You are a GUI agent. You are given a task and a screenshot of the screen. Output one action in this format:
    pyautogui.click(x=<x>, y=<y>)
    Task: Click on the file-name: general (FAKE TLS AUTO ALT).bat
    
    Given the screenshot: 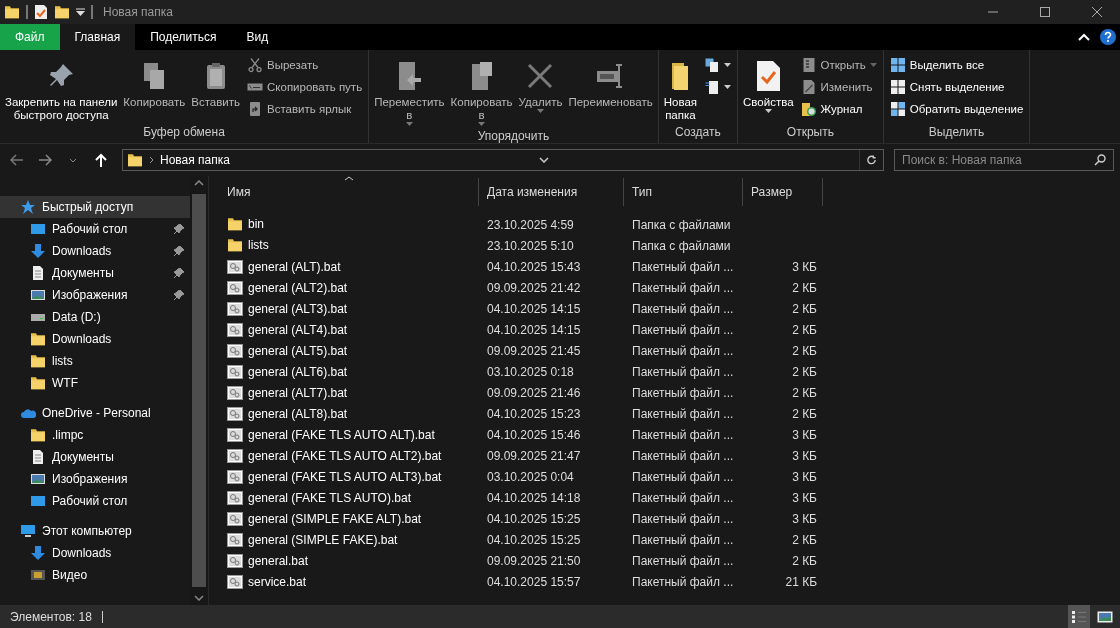 What is the action you would take?
    pyautogui.click(x=349, y=434)
    